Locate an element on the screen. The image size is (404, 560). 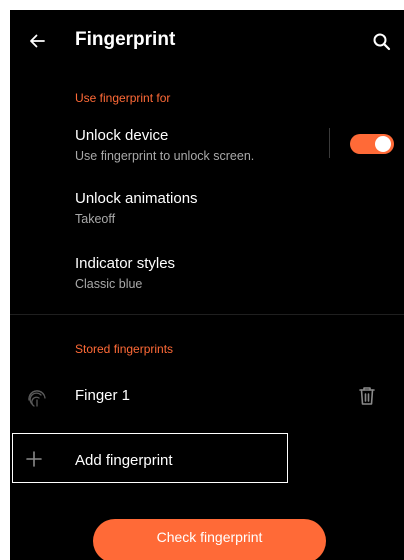
unlock-device-toggle is located at coordinates (372, 144).